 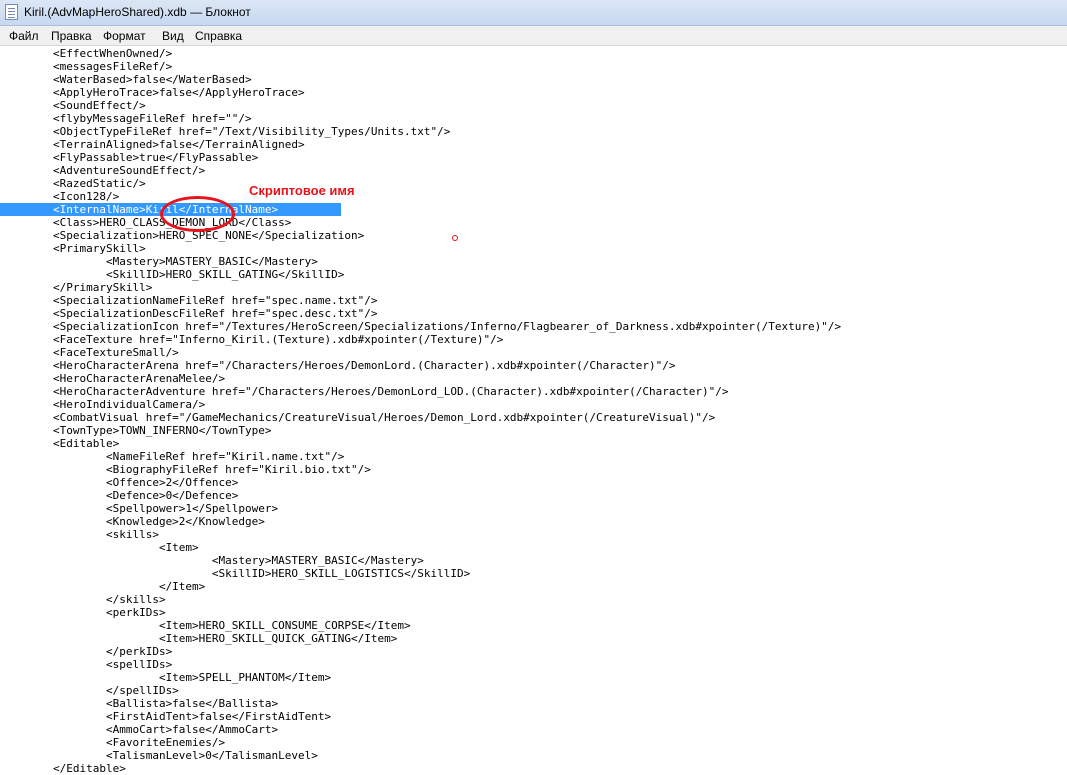 I want to click on code-line: <ApplyHeroTrace>false</ApplyHeroTrace>, so click(x=152, y=92).